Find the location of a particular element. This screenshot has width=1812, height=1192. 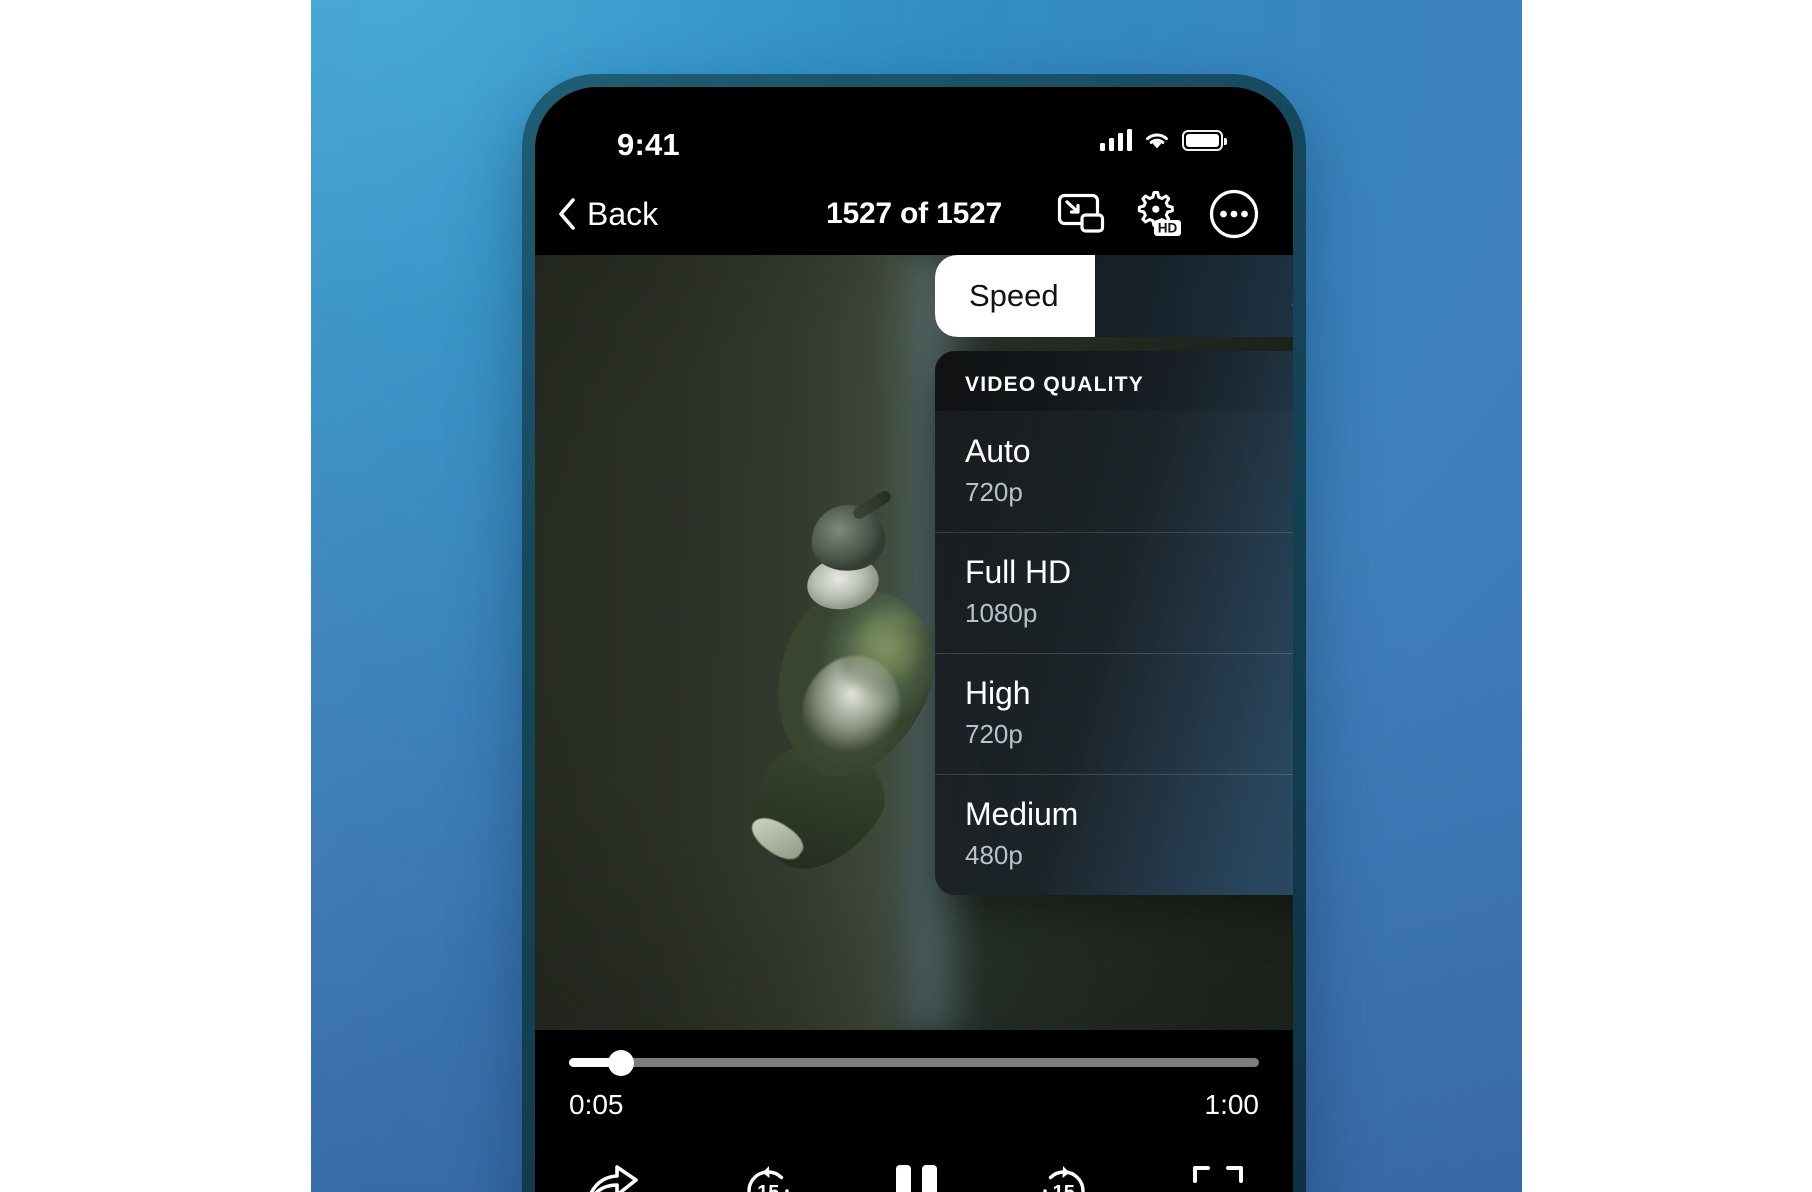

quality-option-texts: High 720p is located at coordinates (998, 712).